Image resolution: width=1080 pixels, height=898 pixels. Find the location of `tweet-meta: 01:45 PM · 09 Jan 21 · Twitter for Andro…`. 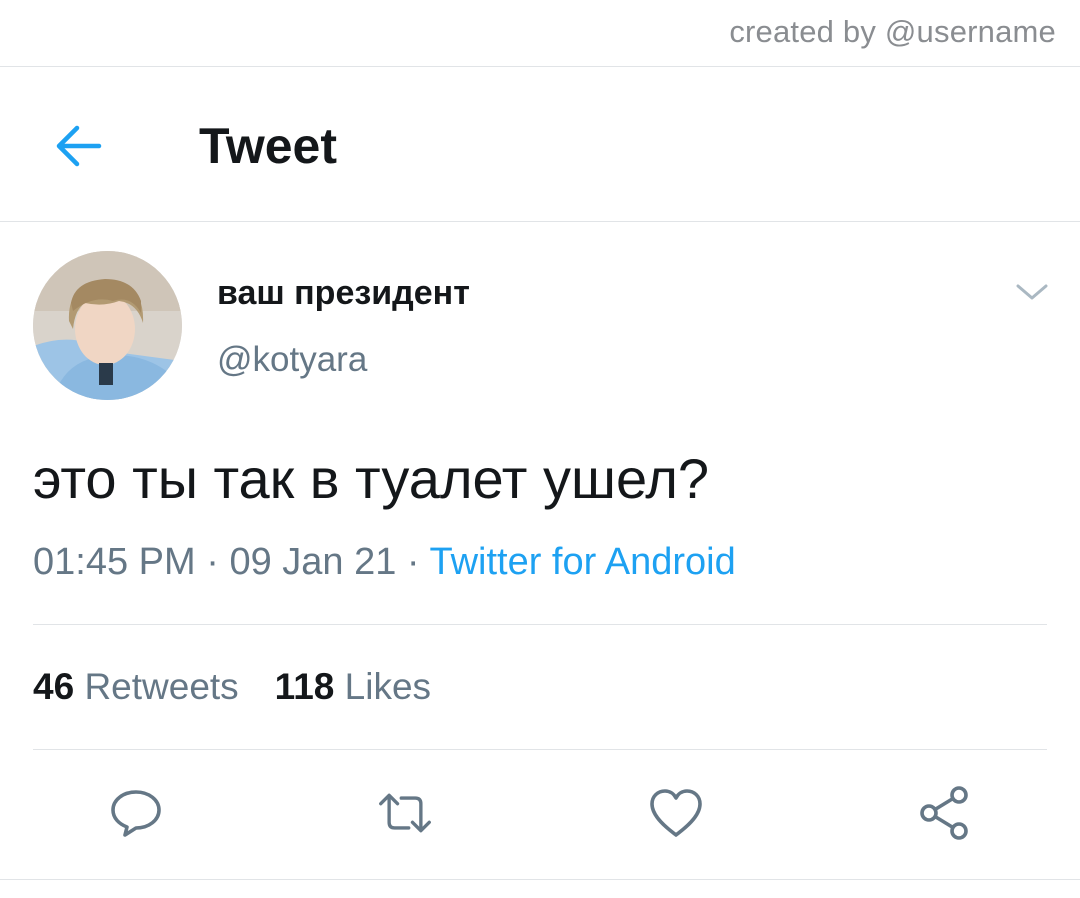

tweet-meta: 01:45 PM · 09 Jan 21 · Twitter for Andro… is located at coordinates (384, 562).